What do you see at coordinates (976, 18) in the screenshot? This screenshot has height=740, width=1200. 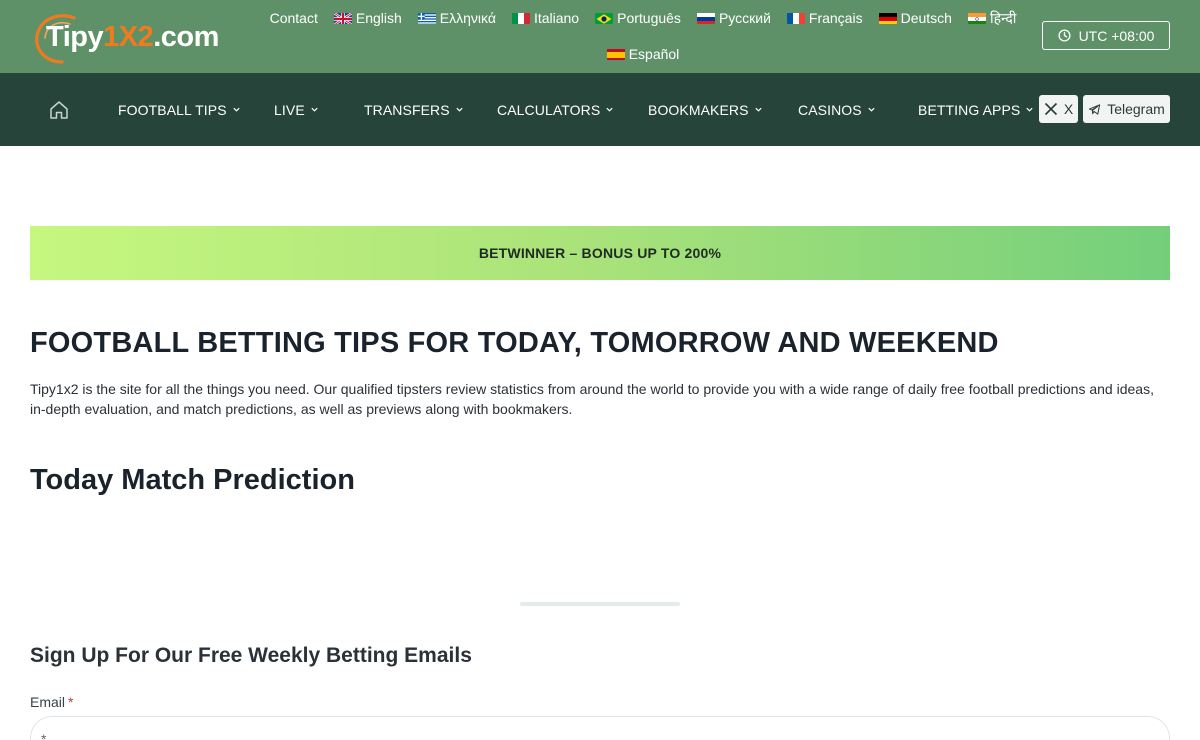 I see `india-flag-icon` at bounding box center [976, 18].